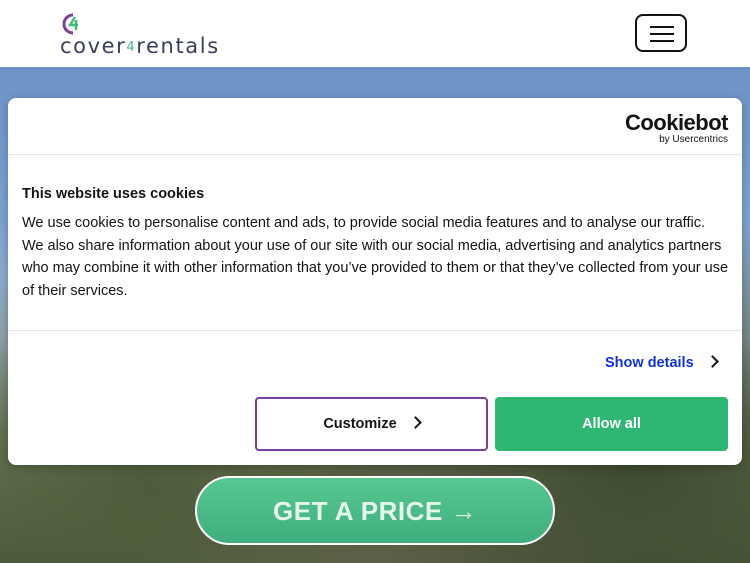 This screenshot has width=750, height=563. I want to click on cookiebot-by: by Usercentrics, so click(693, 139).